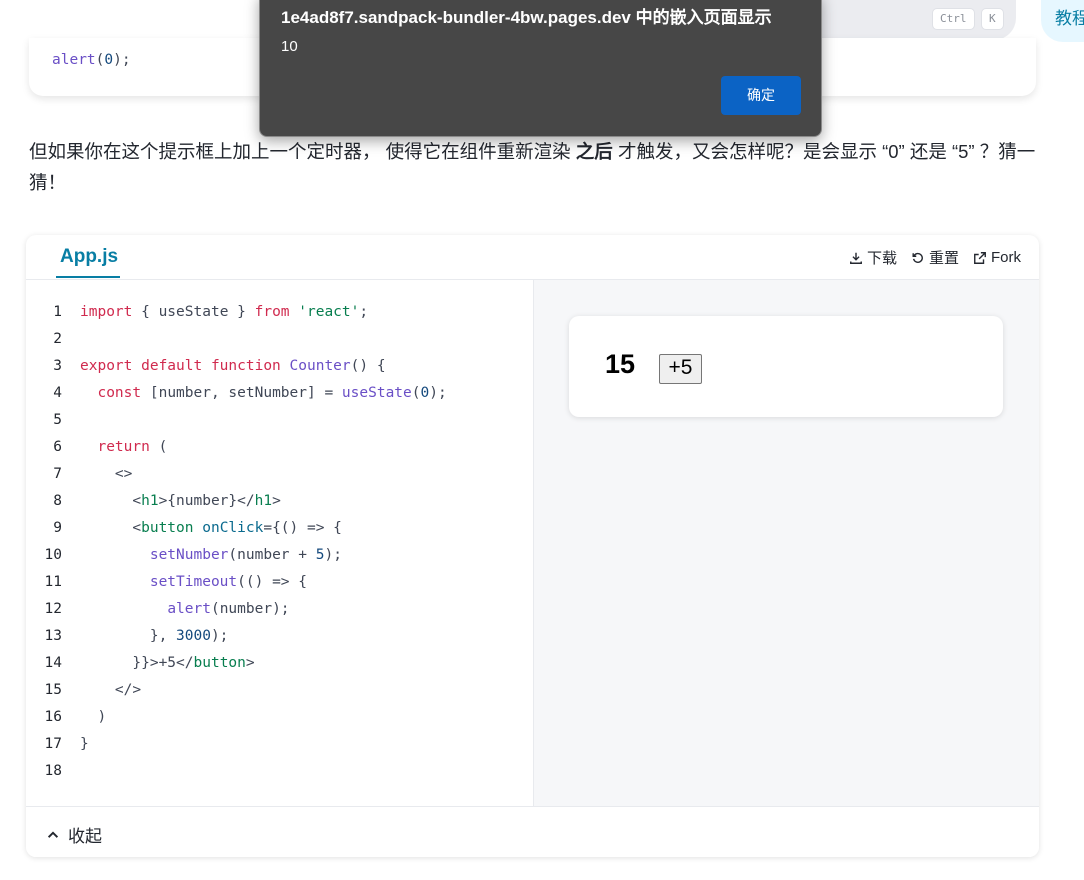  I want to click on line-number: 18, so click(53, 771).